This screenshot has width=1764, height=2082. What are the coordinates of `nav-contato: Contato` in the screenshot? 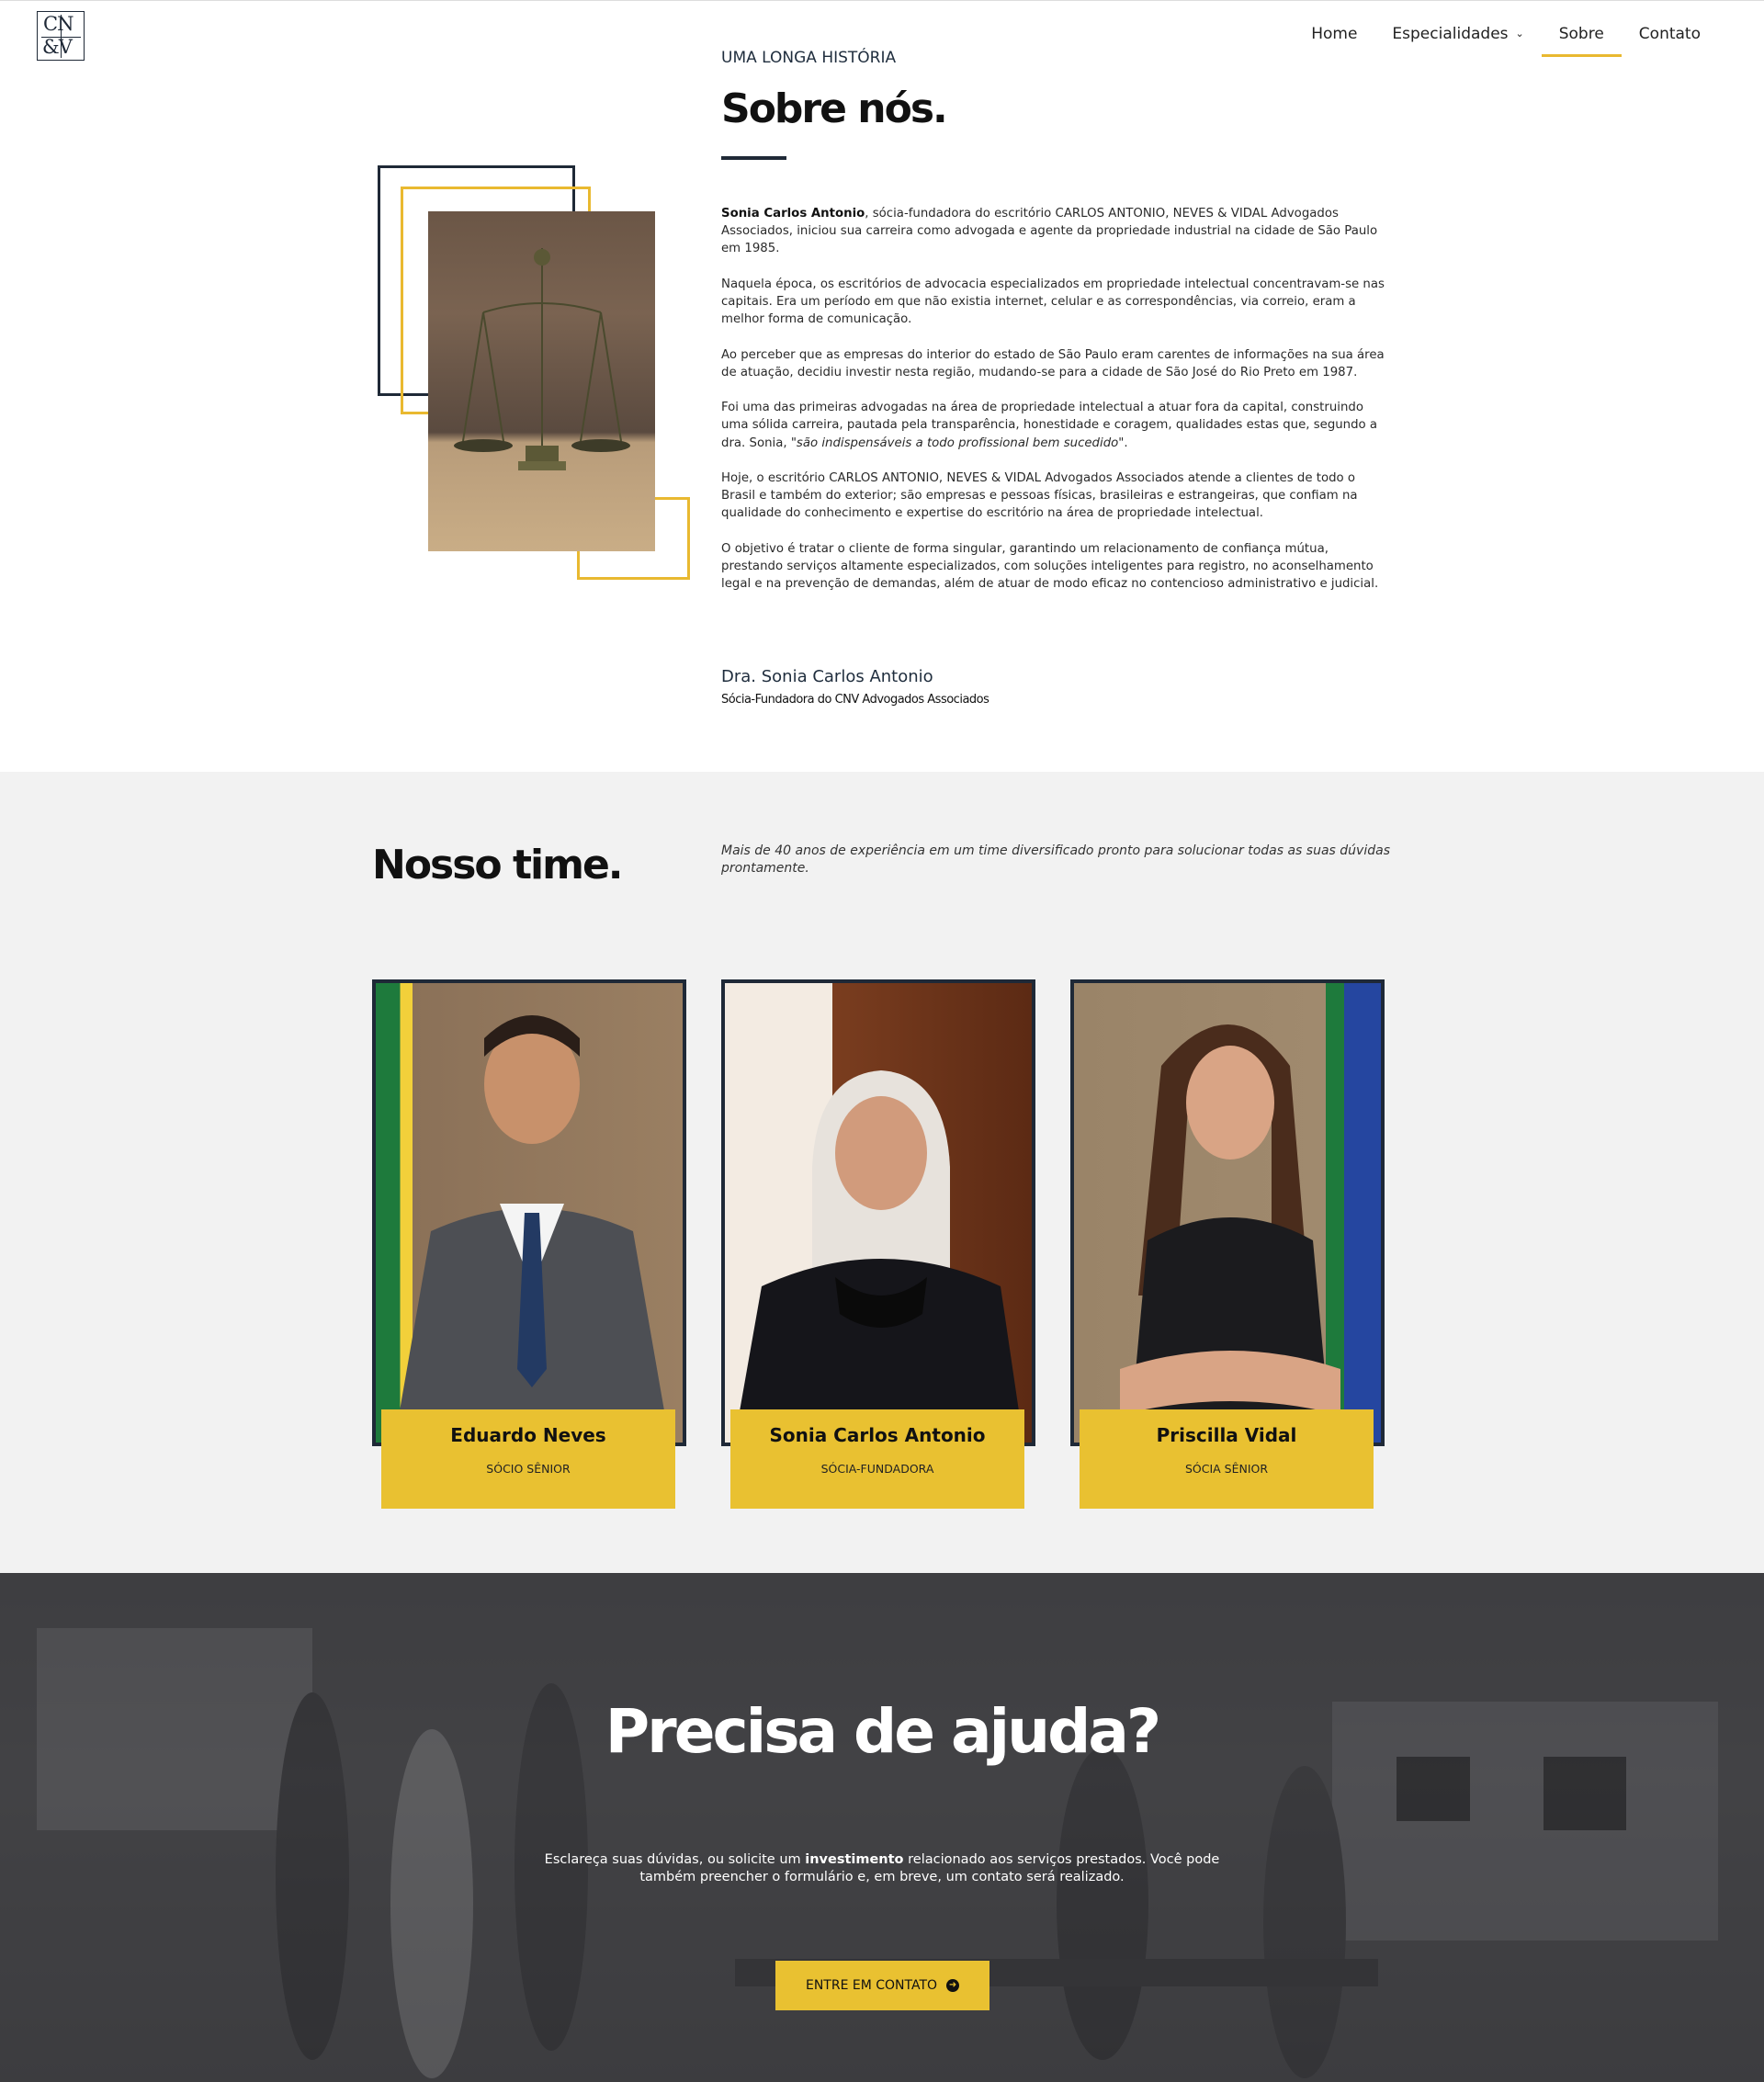 It's located at (1670, 39).